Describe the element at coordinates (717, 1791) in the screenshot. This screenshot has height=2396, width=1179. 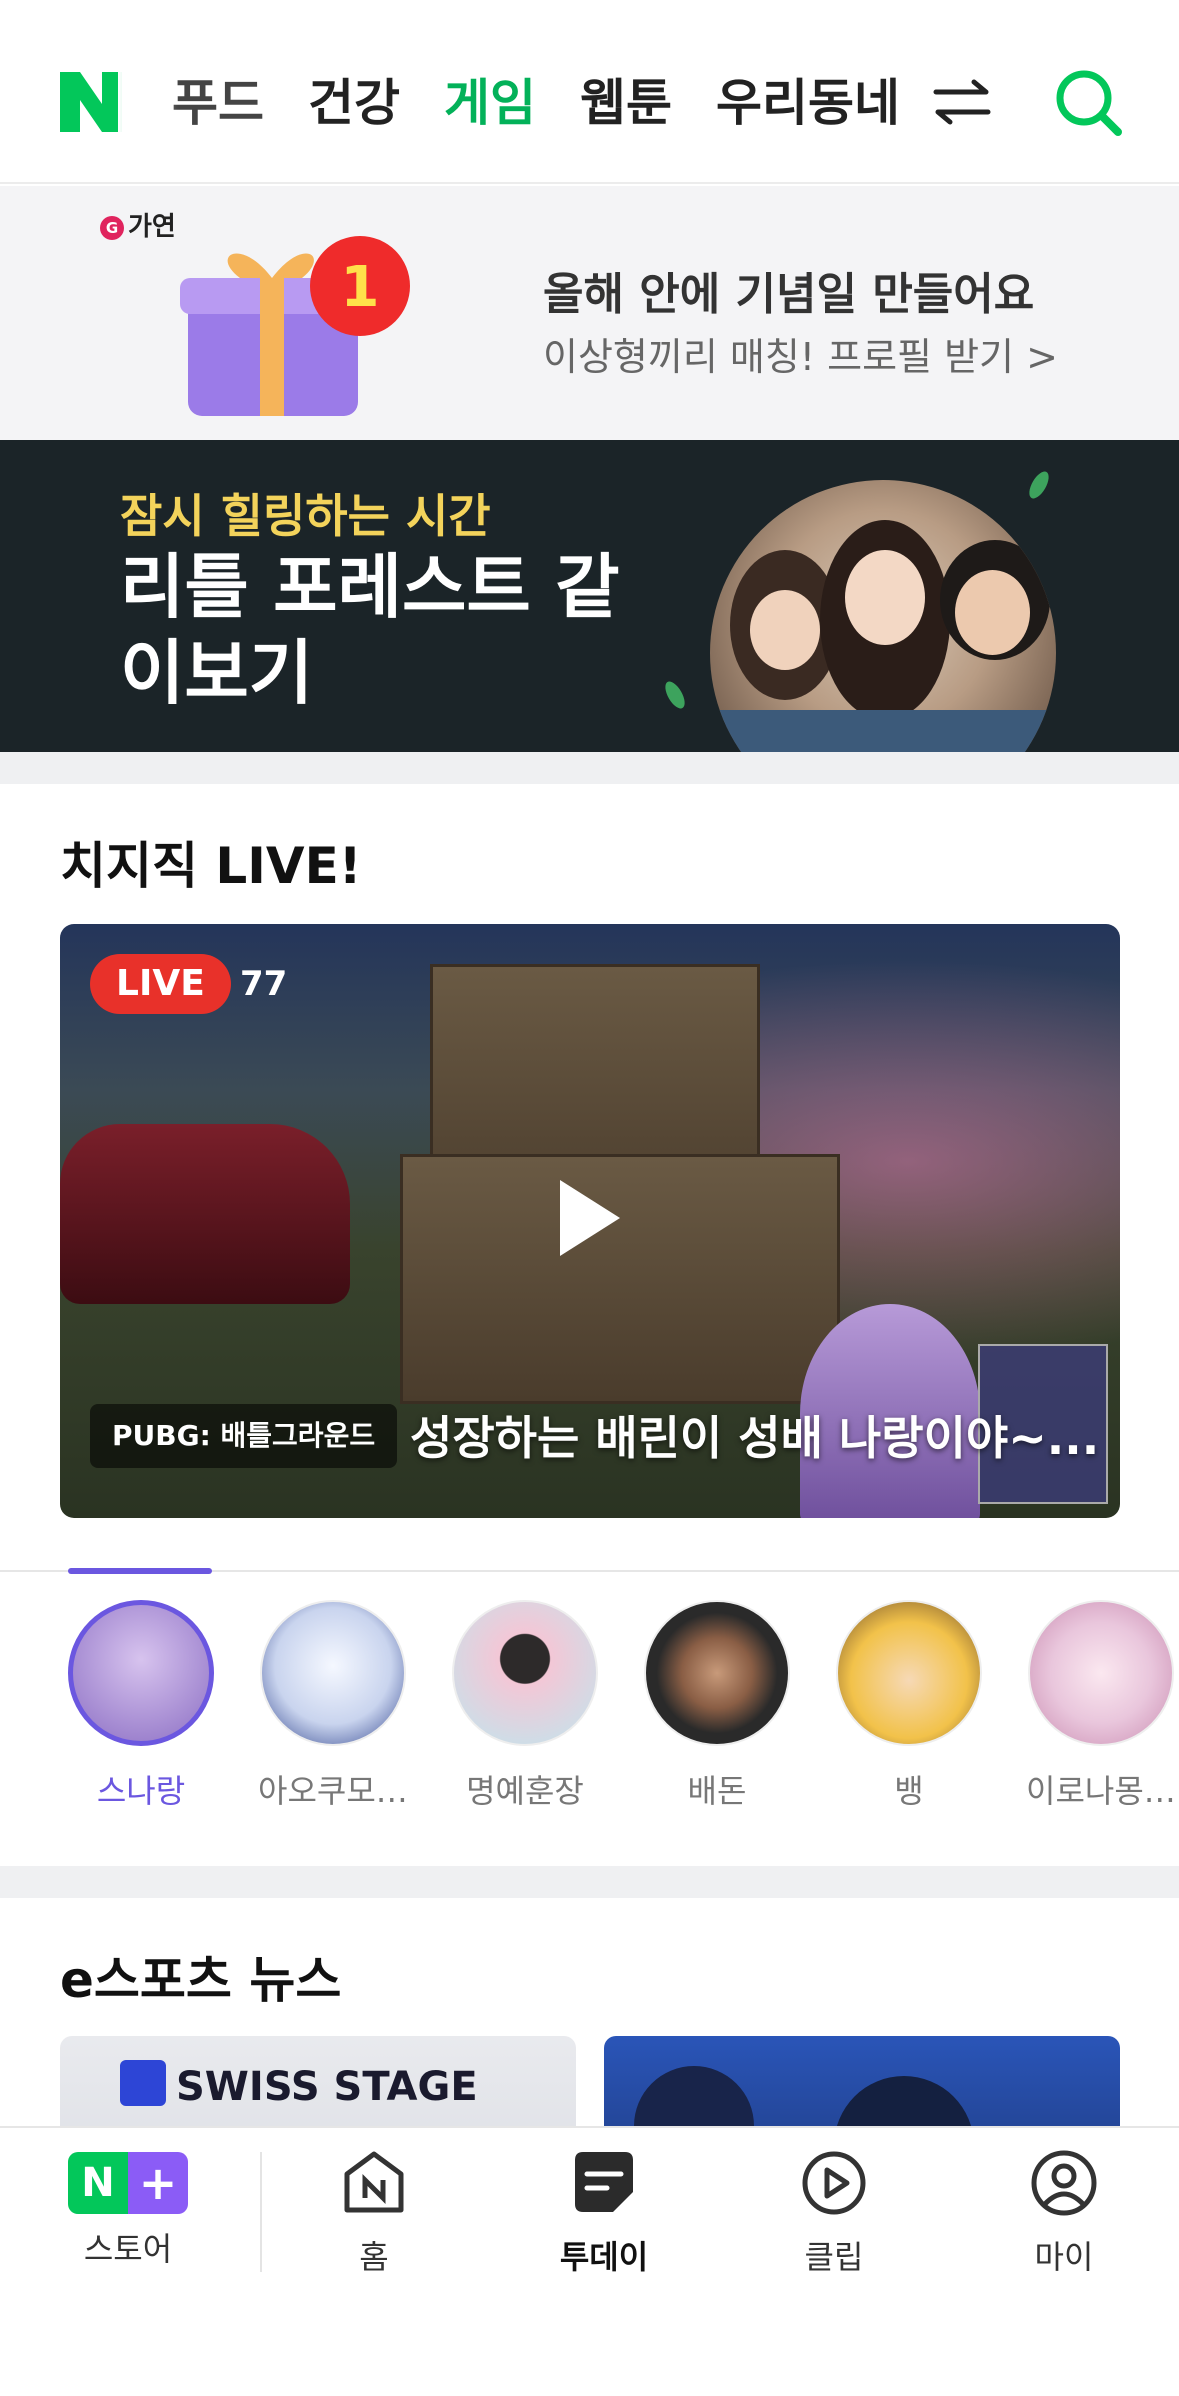
I see `streamer-name: 배돈` at that location.